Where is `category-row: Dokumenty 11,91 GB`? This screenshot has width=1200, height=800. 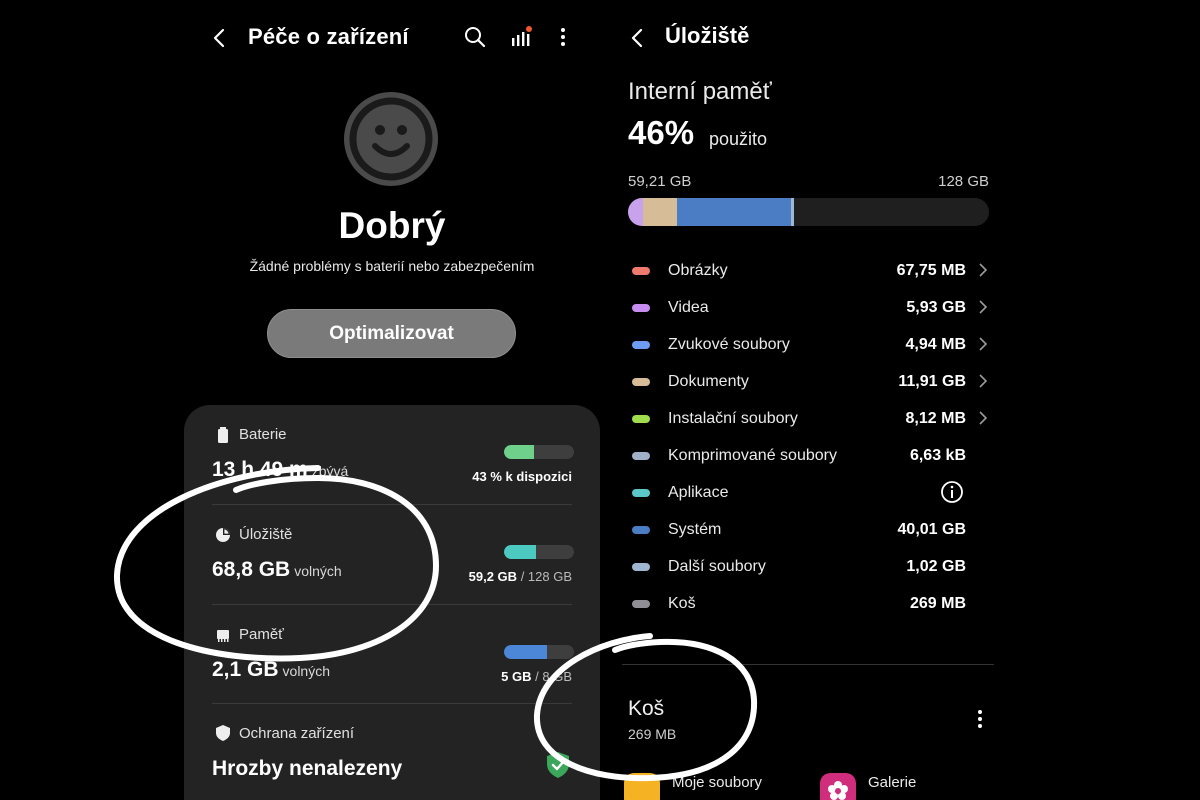 category-row: Dokumenty 11,91 GB is located at coordinates (810, 381).